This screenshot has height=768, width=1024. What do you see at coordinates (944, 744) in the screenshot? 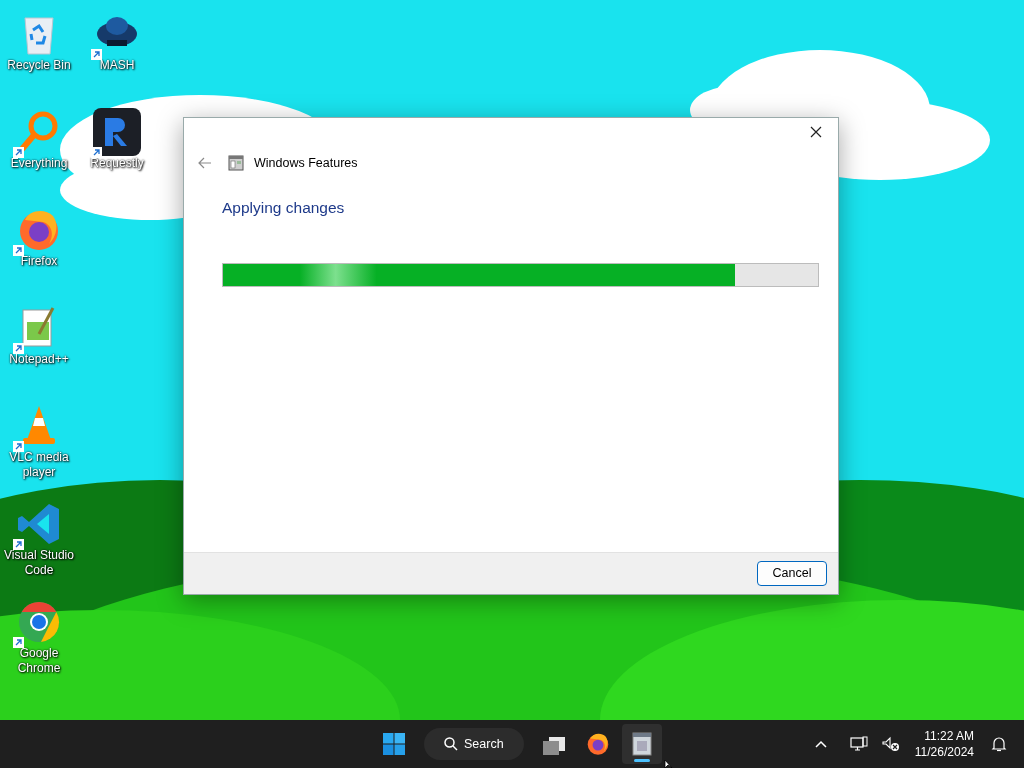
I see `clock-button: 11:22 AM 11/26/2024` at bounding box center [944, 744].